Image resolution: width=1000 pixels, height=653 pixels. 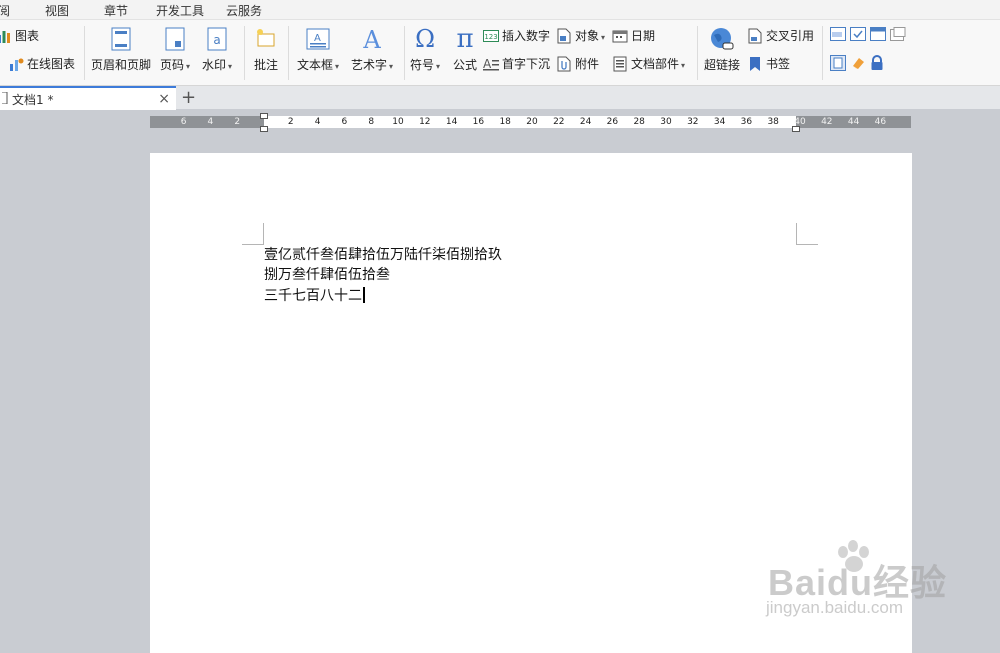 What do you see at coordinates (790, 36) in the screenshot?
I see `cross-reference-label: 交叉引用` at bounding box center [790, 36].